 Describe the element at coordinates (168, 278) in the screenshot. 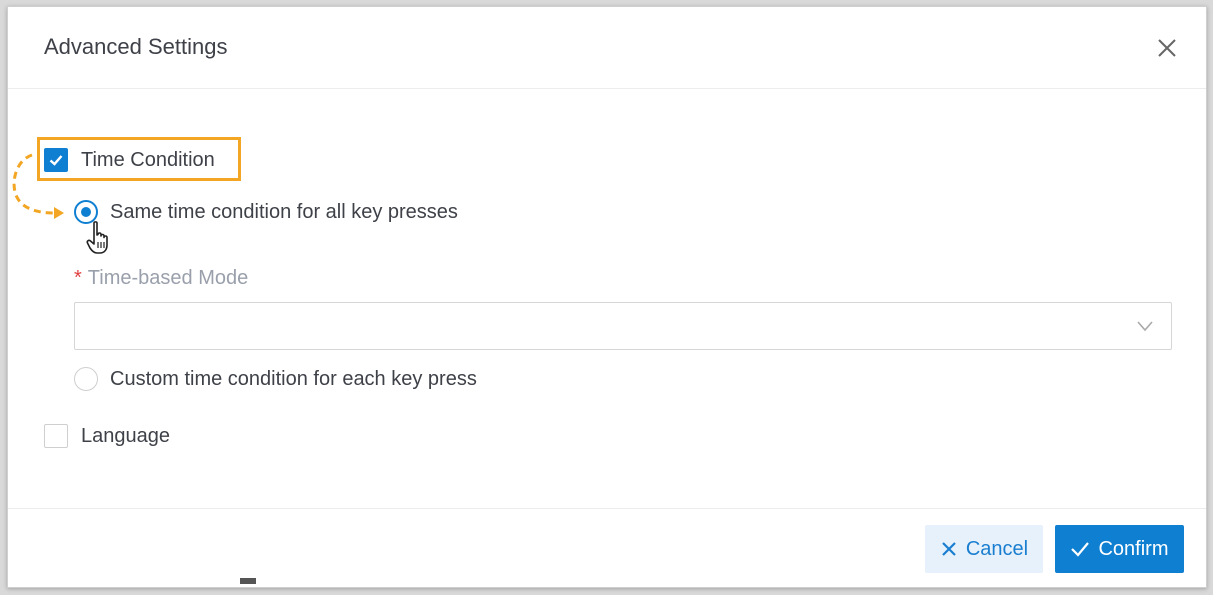

I see `time-based-mode-text: Time-based Mode` at that location.